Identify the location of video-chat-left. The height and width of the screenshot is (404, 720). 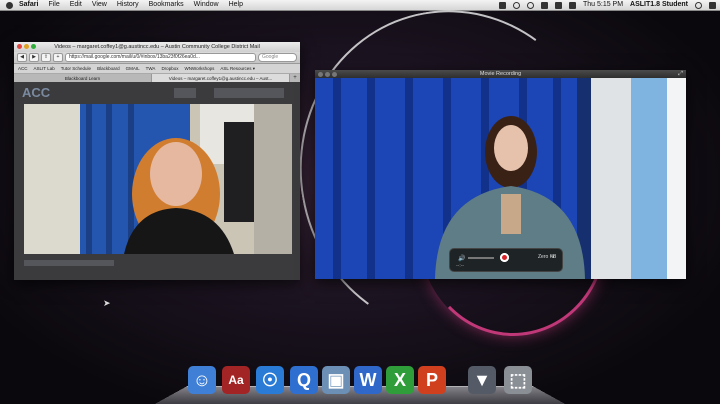
(158, 179).